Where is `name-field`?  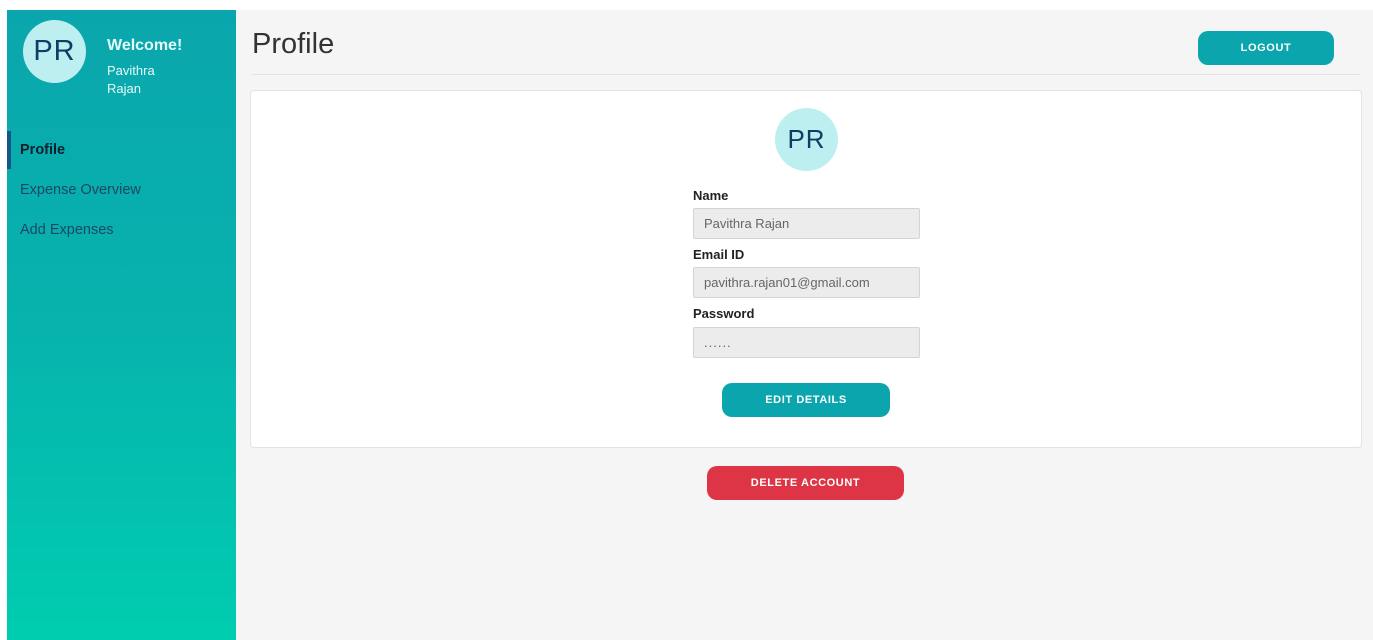 name-field is located at coordinates (806, 223).